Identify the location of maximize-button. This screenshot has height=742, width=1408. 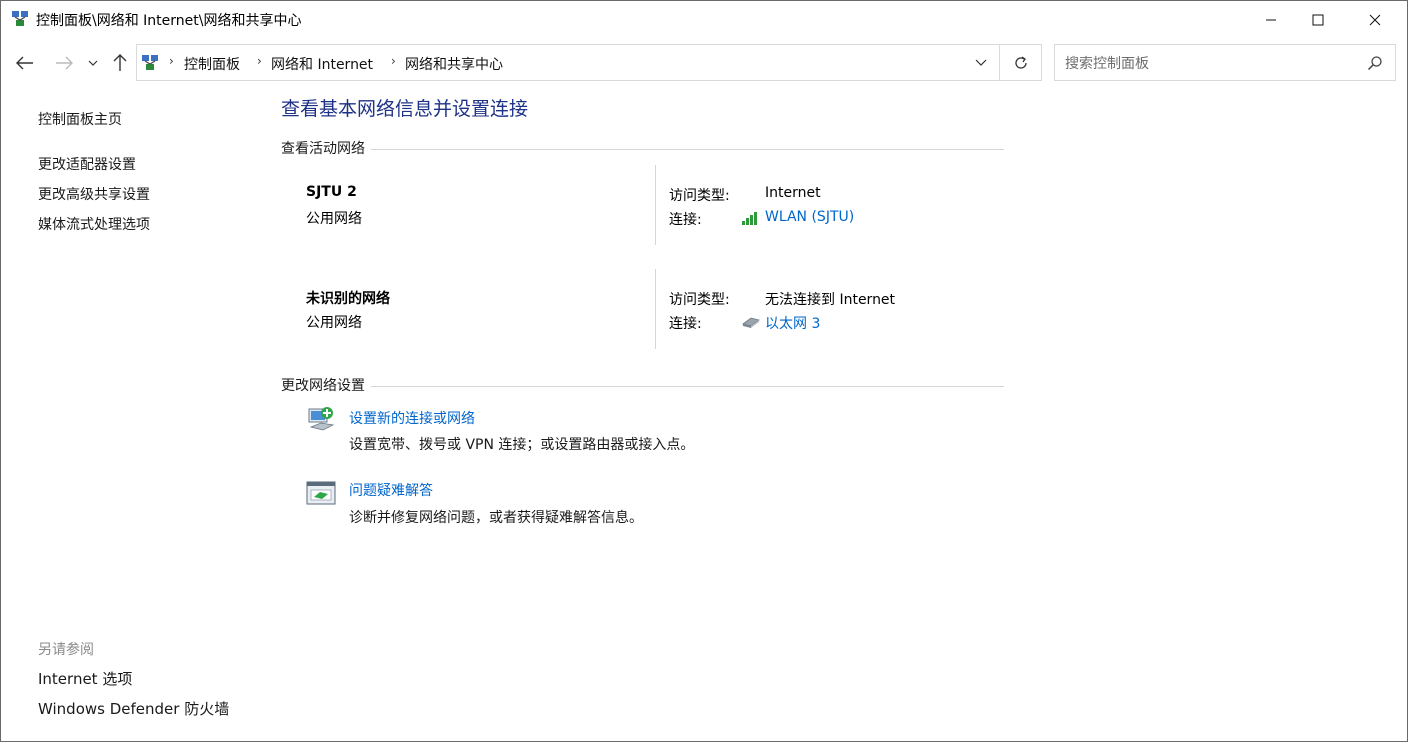
(1318, 20).